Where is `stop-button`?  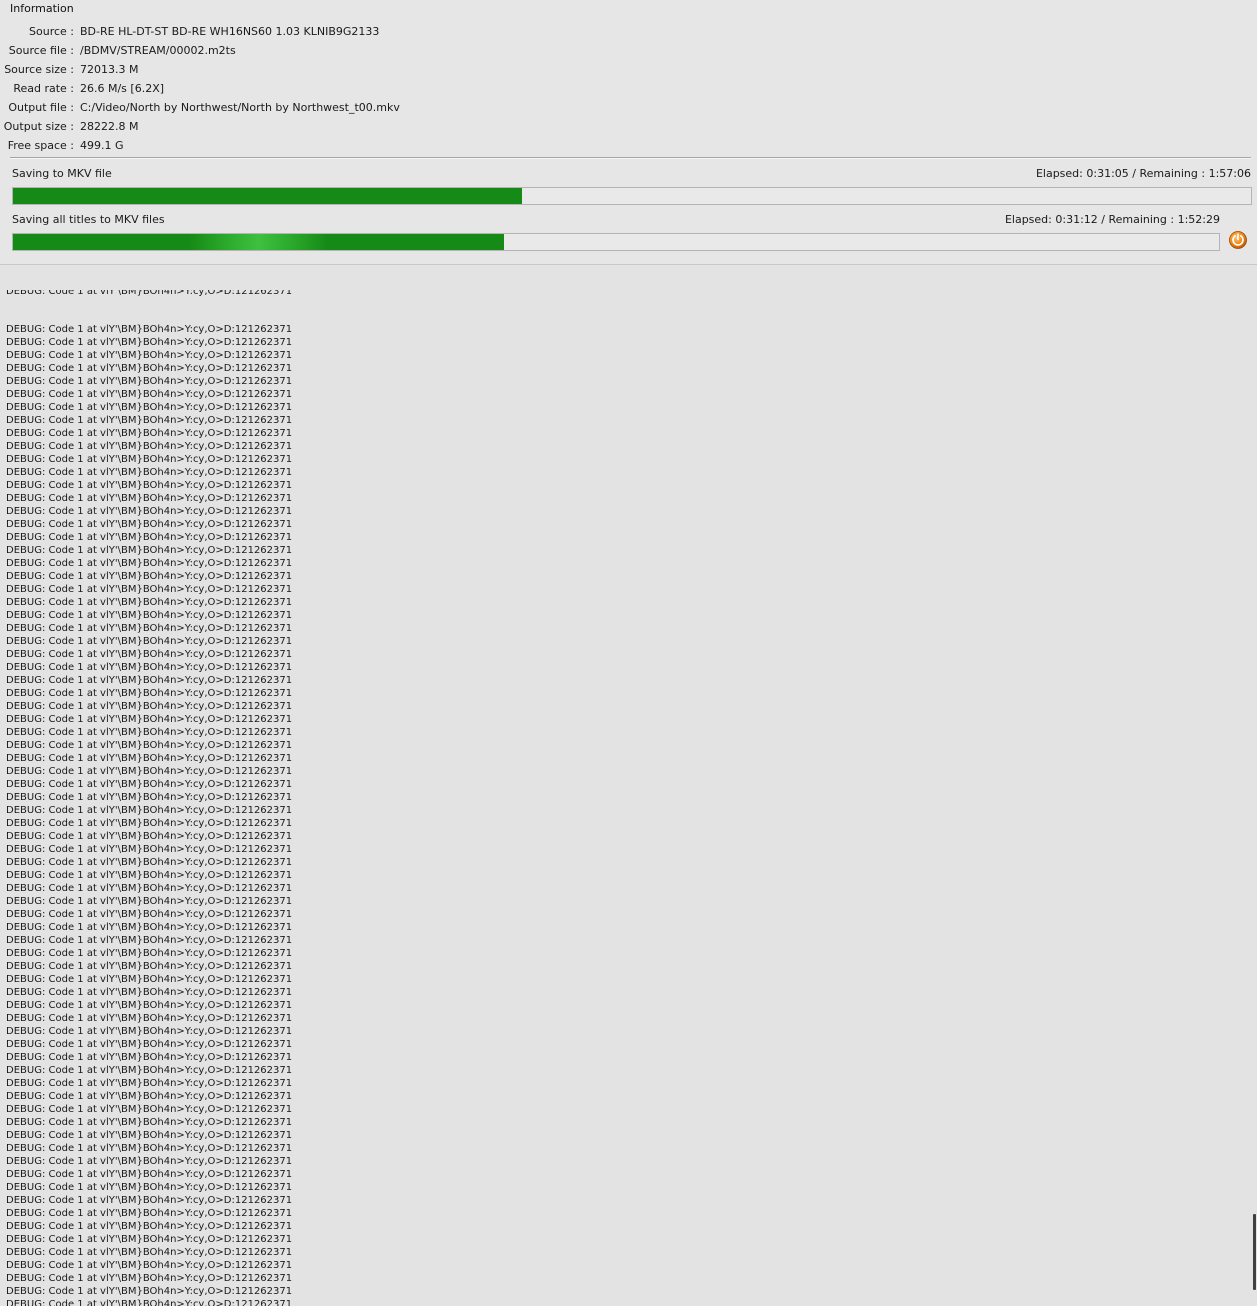 stop-button is located at coordinates (1238, 240).